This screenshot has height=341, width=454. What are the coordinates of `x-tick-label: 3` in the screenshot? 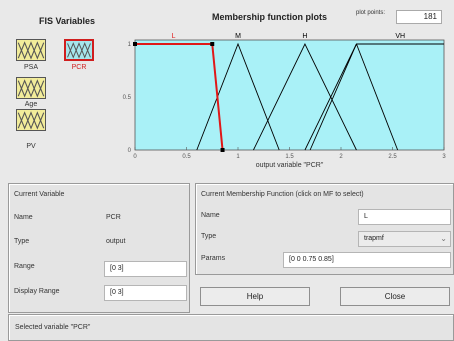 It's located at (444, 157).